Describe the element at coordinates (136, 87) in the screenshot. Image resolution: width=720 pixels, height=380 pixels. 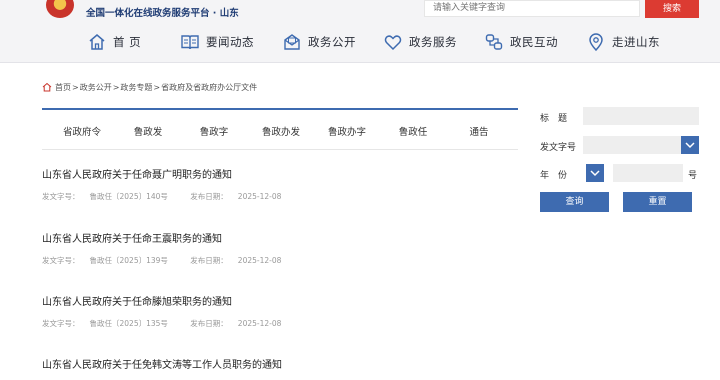
I see `breadcrumb-item-topics: 政务专题` at that location.